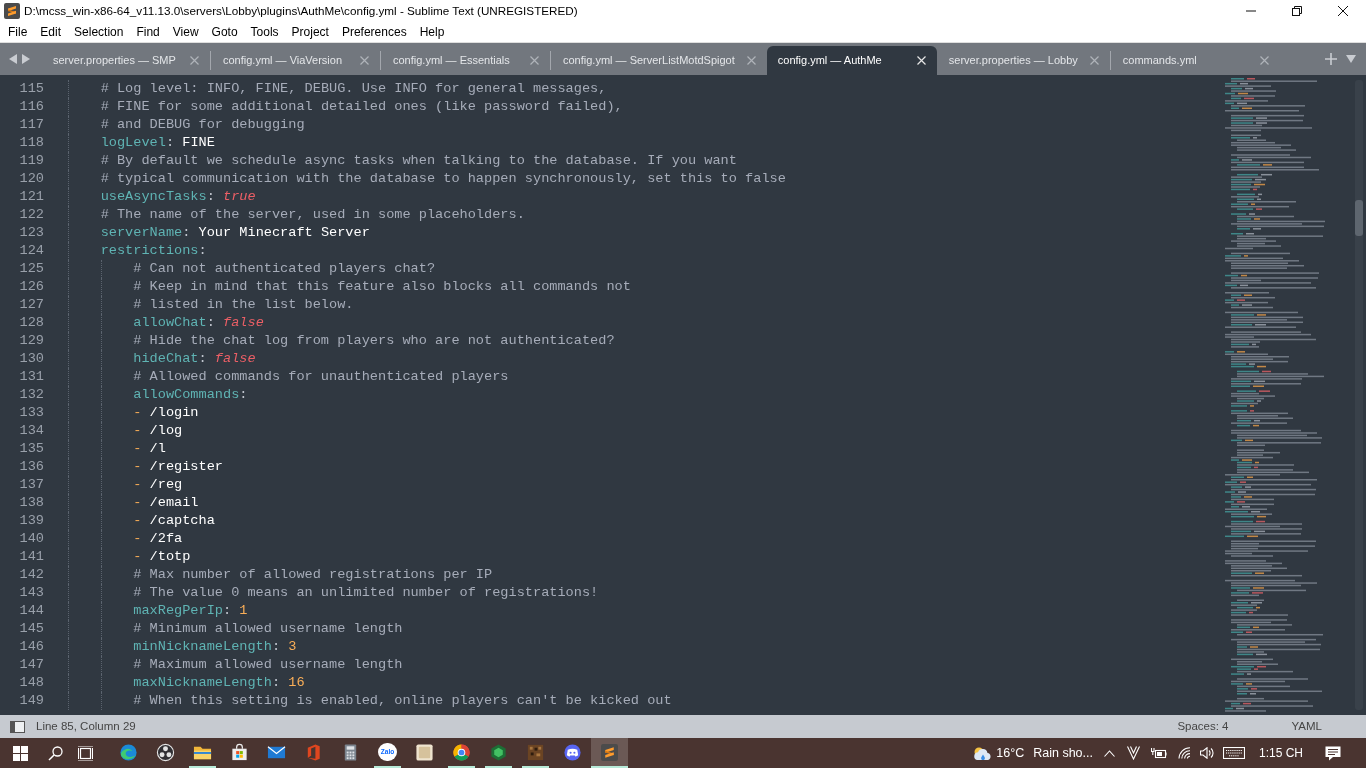  What do you see at coordinates (31, 359) in the screenshot?
I see `line-number: 130` at bounding box center [31, 359].